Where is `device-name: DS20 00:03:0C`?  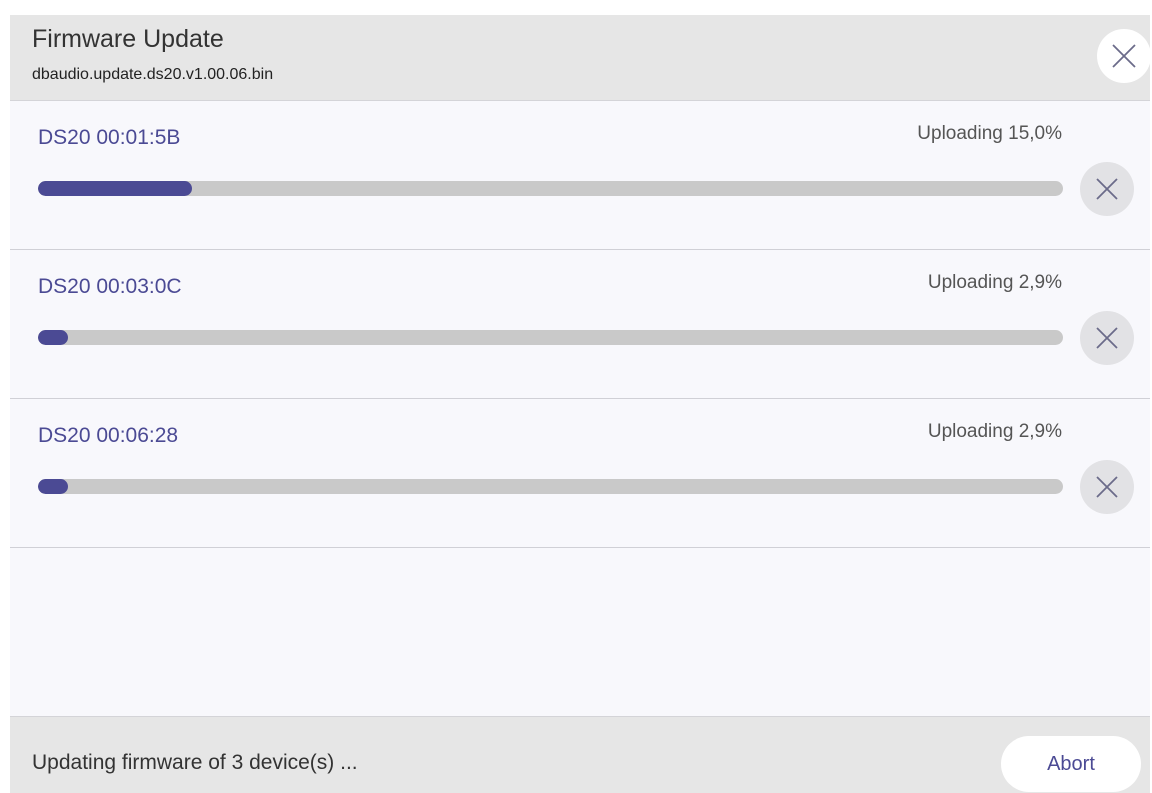
device-name: DS20 00:03:0C is located at coordinates (110, 286).